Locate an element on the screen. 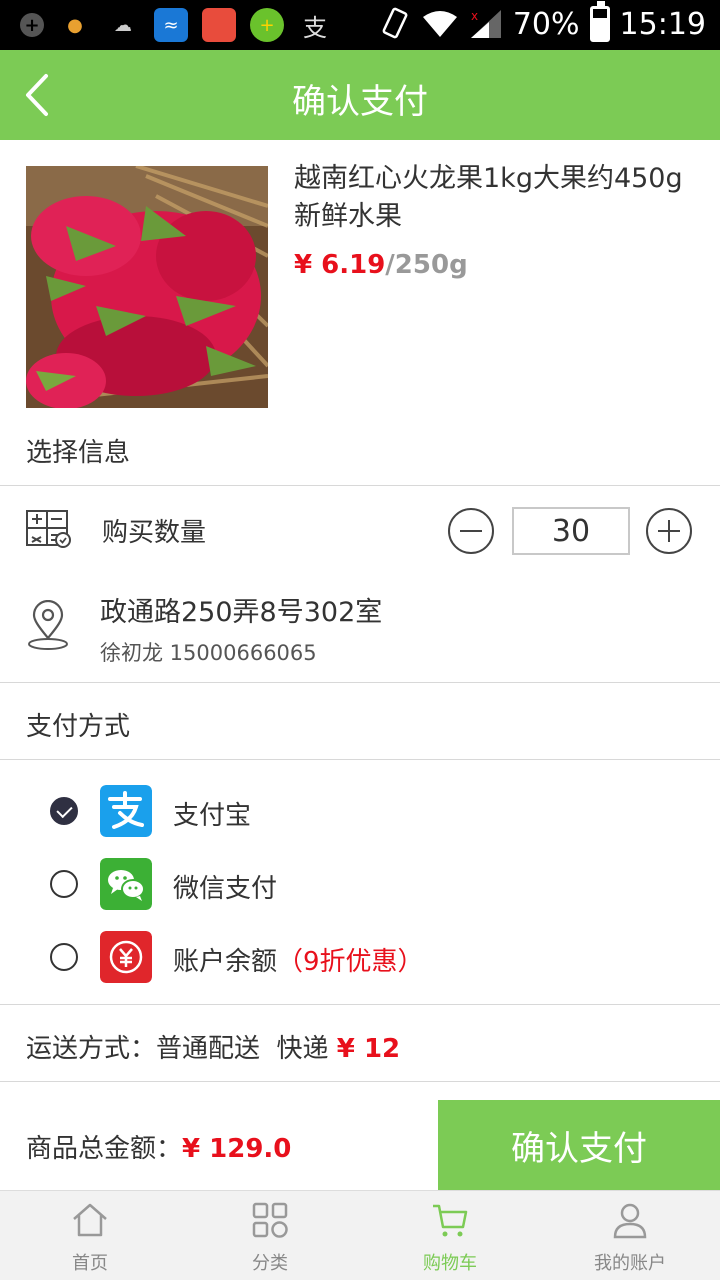 The width and height of the screenshot is (720, 1280). product-name: 越南红心火龙果1kg大果约450g新鲜水果 is located at coordinates (499, 198).